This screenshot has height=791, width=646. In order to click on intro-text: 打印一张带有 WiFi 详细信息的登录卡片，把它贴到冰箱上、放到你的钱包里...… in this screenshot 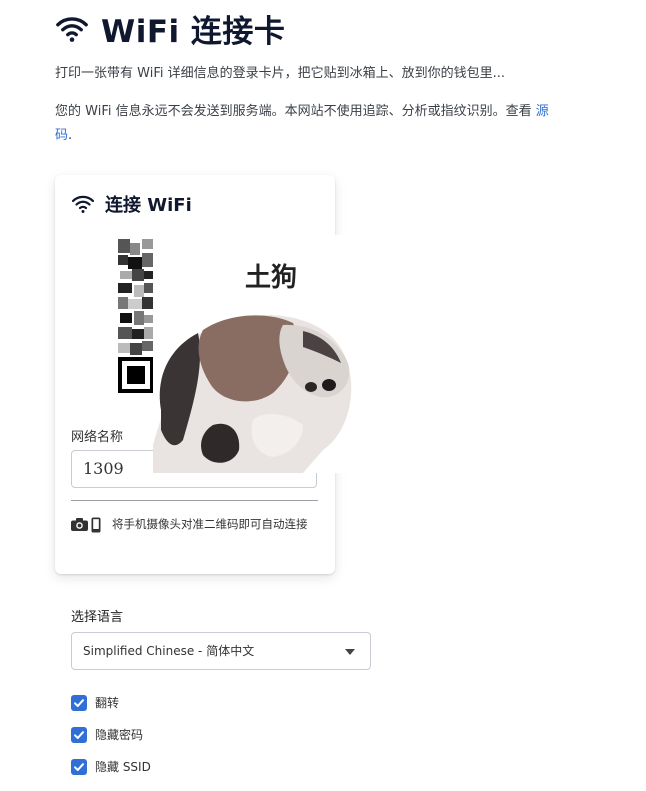, I will do `click(305, 112)`.